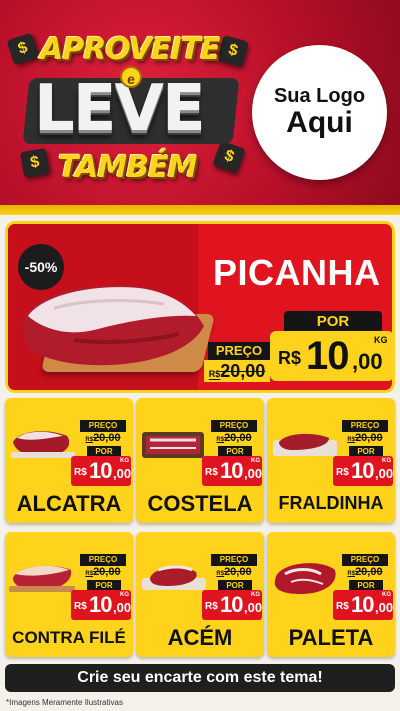  What do you see at coordinates (331, 460) in the screenshot?
I see `product-card: PREÇO R$20,00 POR R$ 10,00 KG FRALDINHA` at bounding box center [331, 460].